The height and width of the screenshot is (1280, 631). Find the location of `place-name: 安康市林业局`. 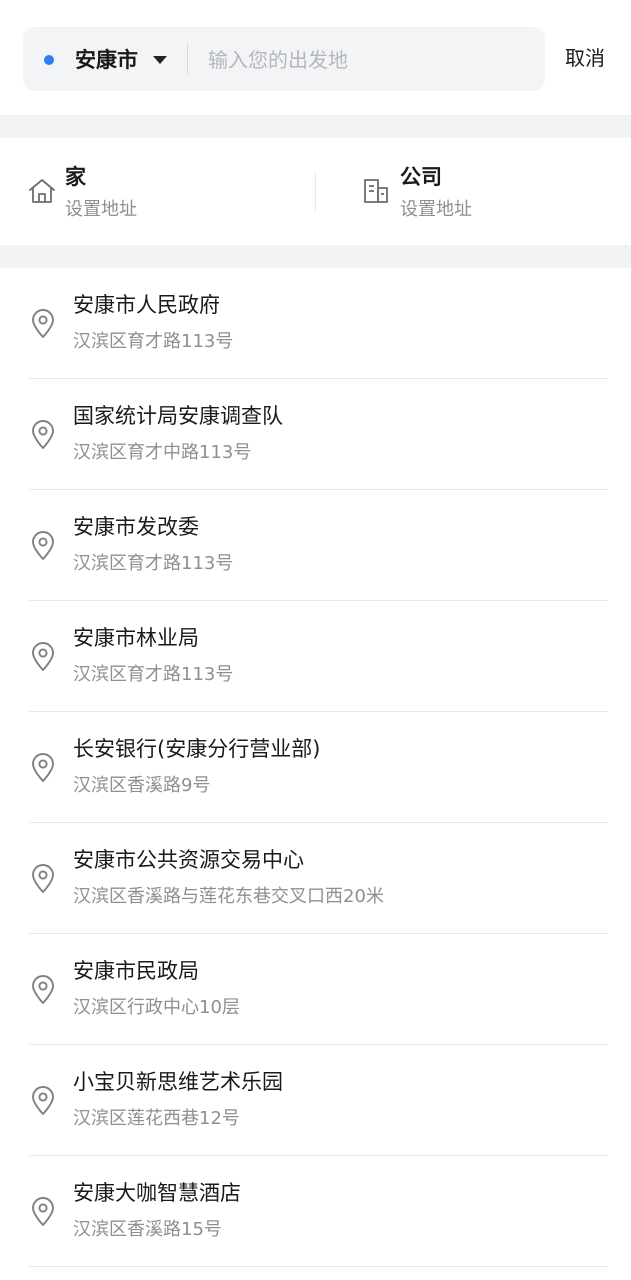

place-name: 安康市林业局 is located at coordinates (136, 638).